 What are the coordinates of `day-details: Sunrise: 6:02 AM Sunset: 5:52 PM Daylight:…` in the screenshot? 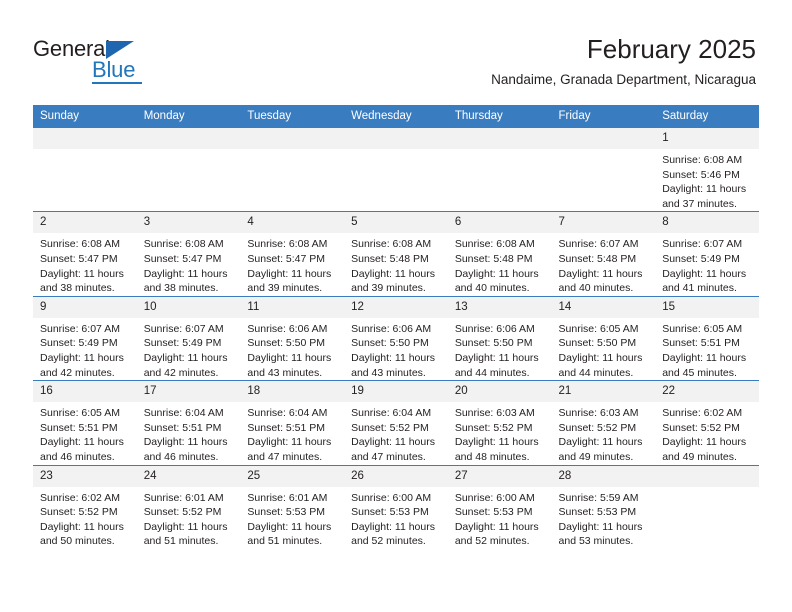 It's located at (707, 433).